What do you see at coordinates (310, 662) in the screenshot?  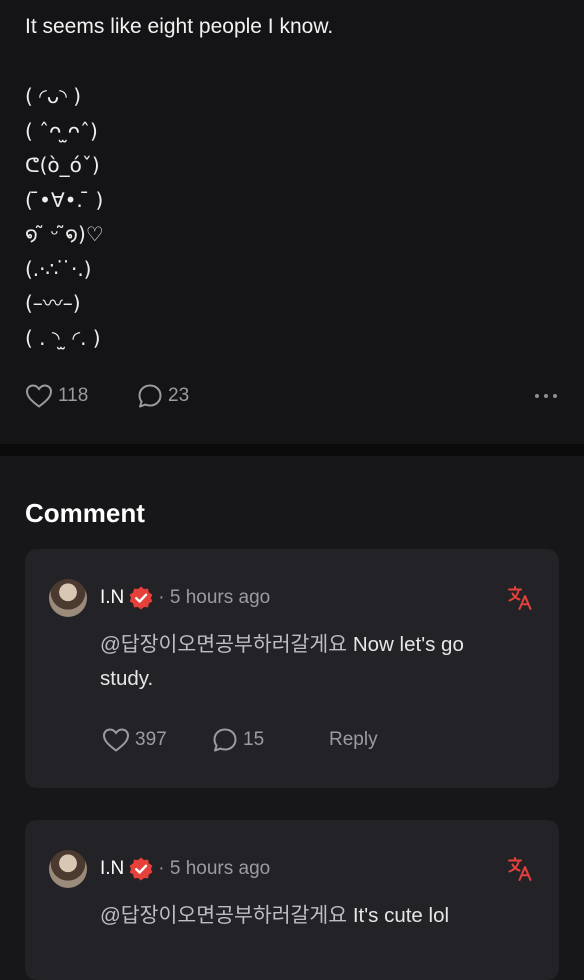 I see `comment-text: @답장이오면공부하러갈게요 Now let's go study.` at bounding box center [310, 662].